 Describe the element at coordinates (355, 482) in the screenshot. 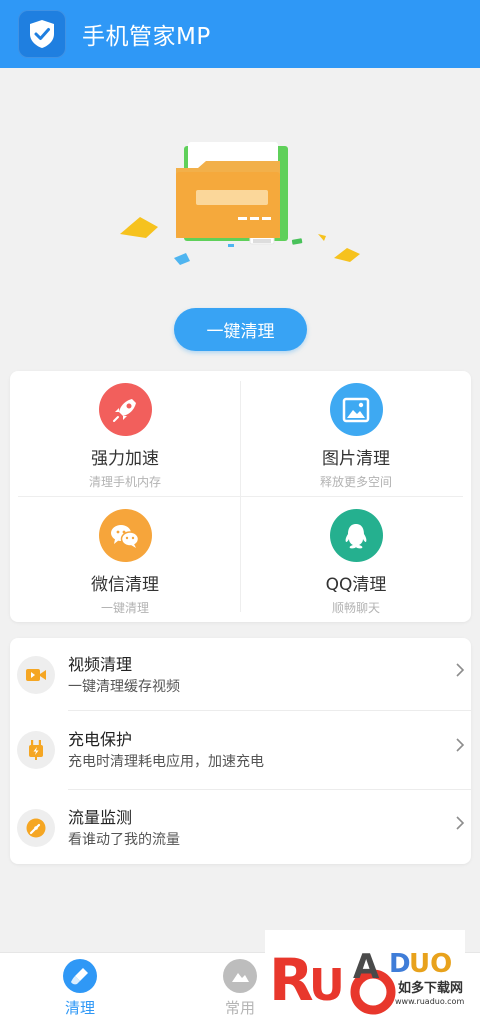

I see `tile-subtitle: 释放更多空间` at that location.